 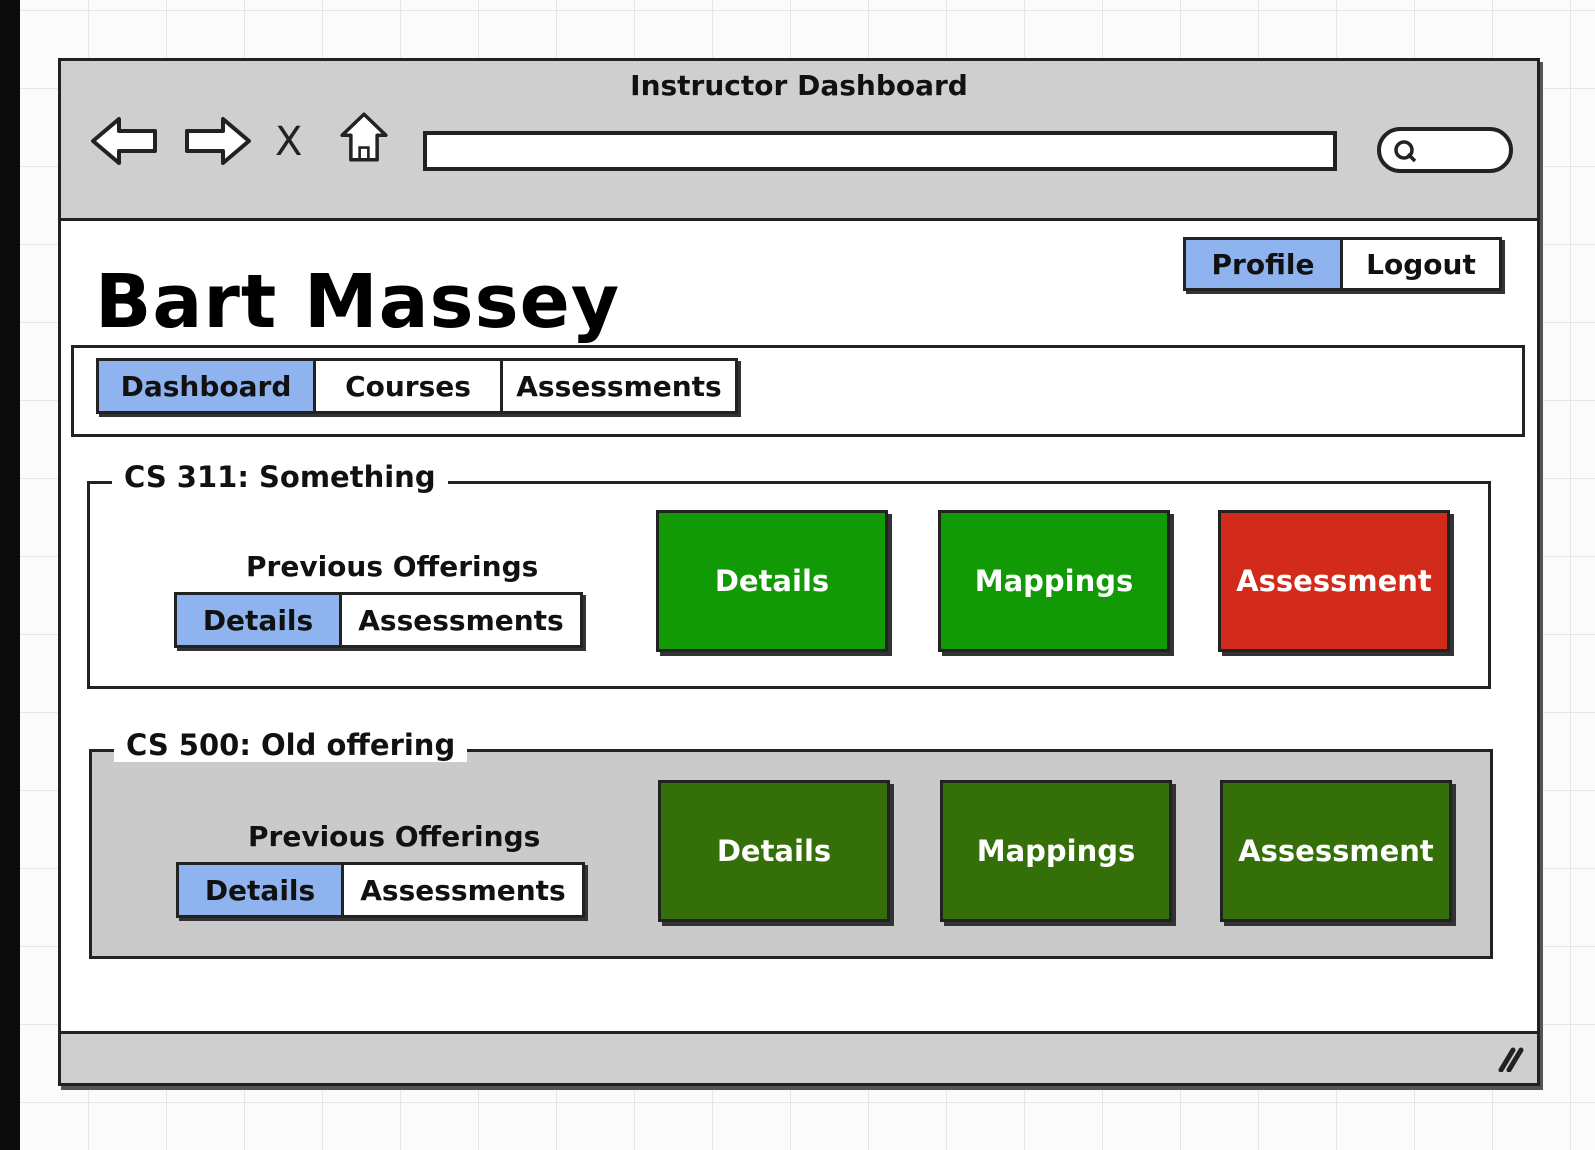 I want to click on back-arrow-icon, so click(x=125, y=141).